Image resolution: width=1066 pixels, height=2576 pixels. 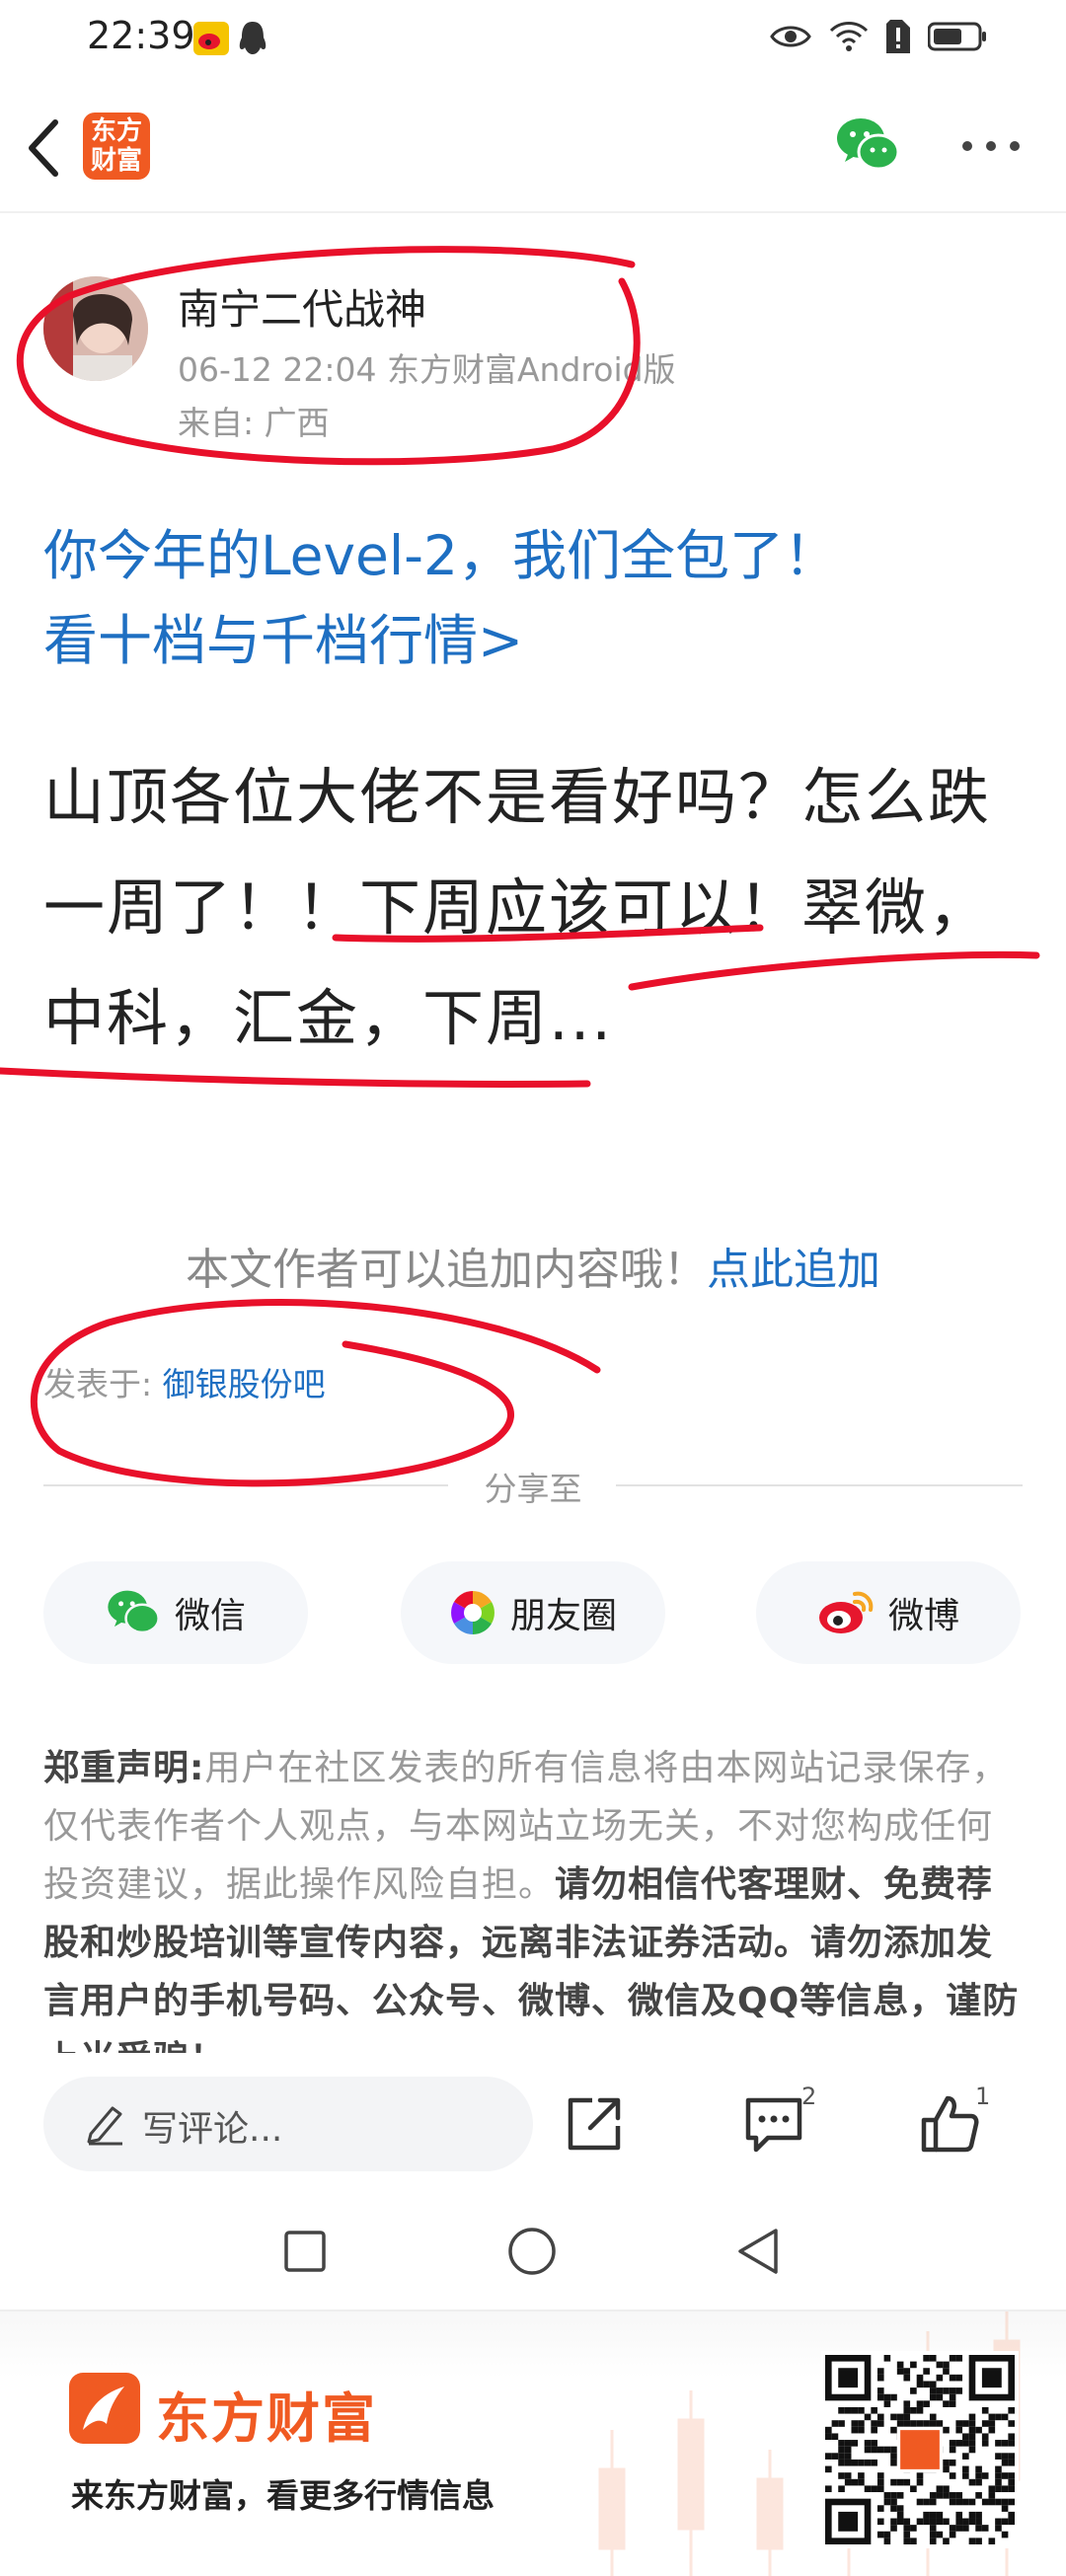 I want to click on share-weibo-label: 微博, so click(x=923, y=1616).